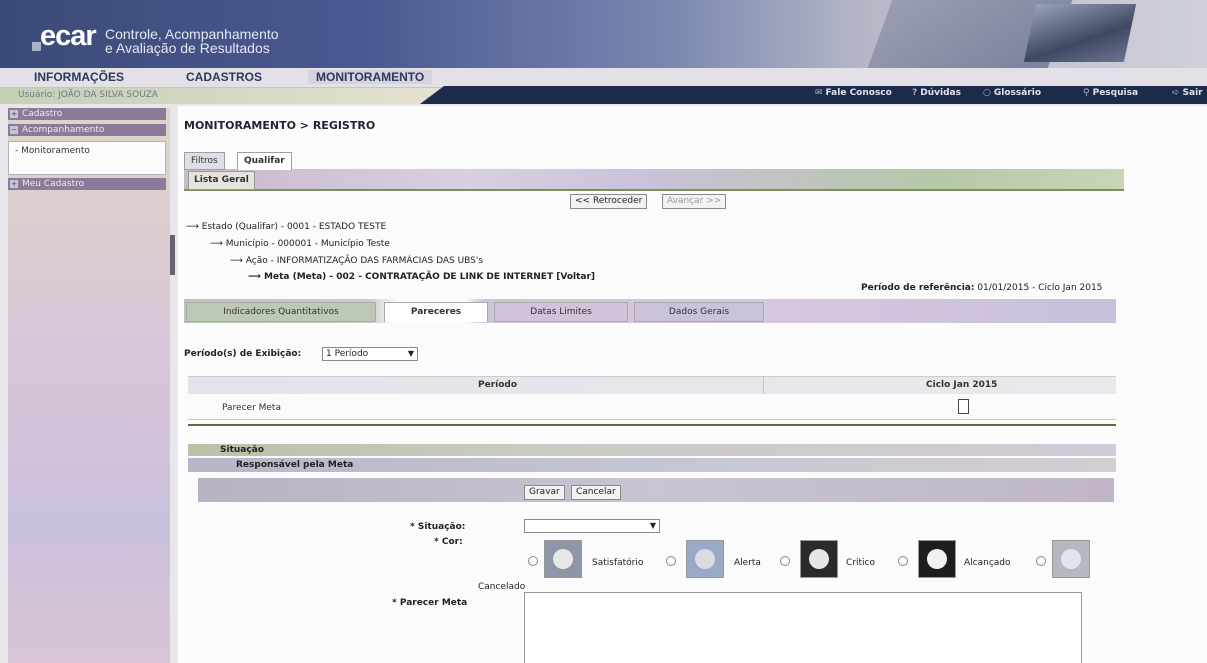 This screenshot has height=663, width=1207. What do you see at coordinates (561, 312) in the screenshot?
I see `tab-datas-limites: Datas Limites` at bounding box center [561, 312].